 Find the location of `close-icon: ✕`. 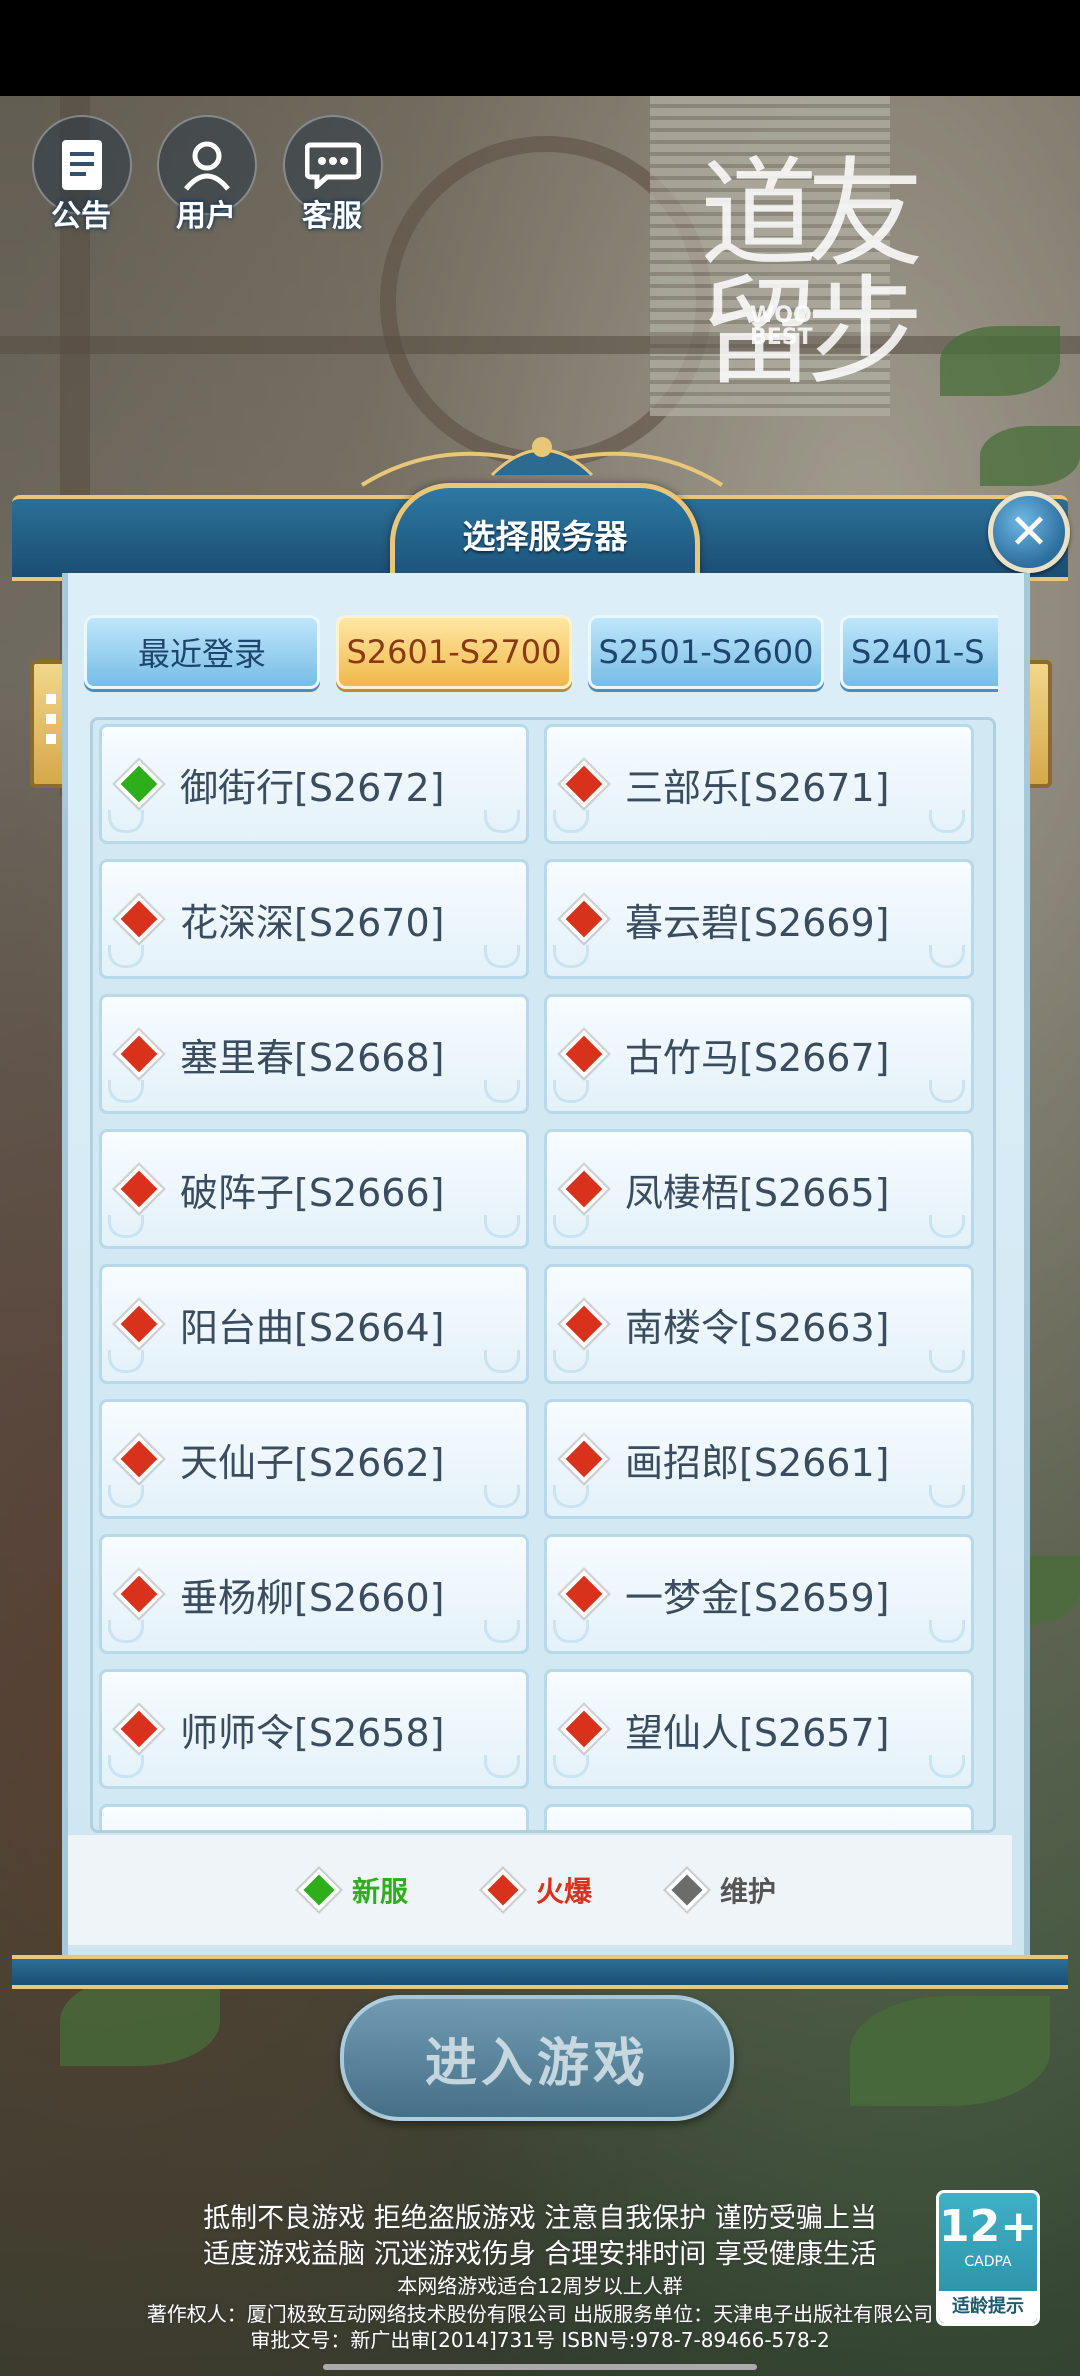

close-icon: ✕ is located at coordinates (1029, 532).